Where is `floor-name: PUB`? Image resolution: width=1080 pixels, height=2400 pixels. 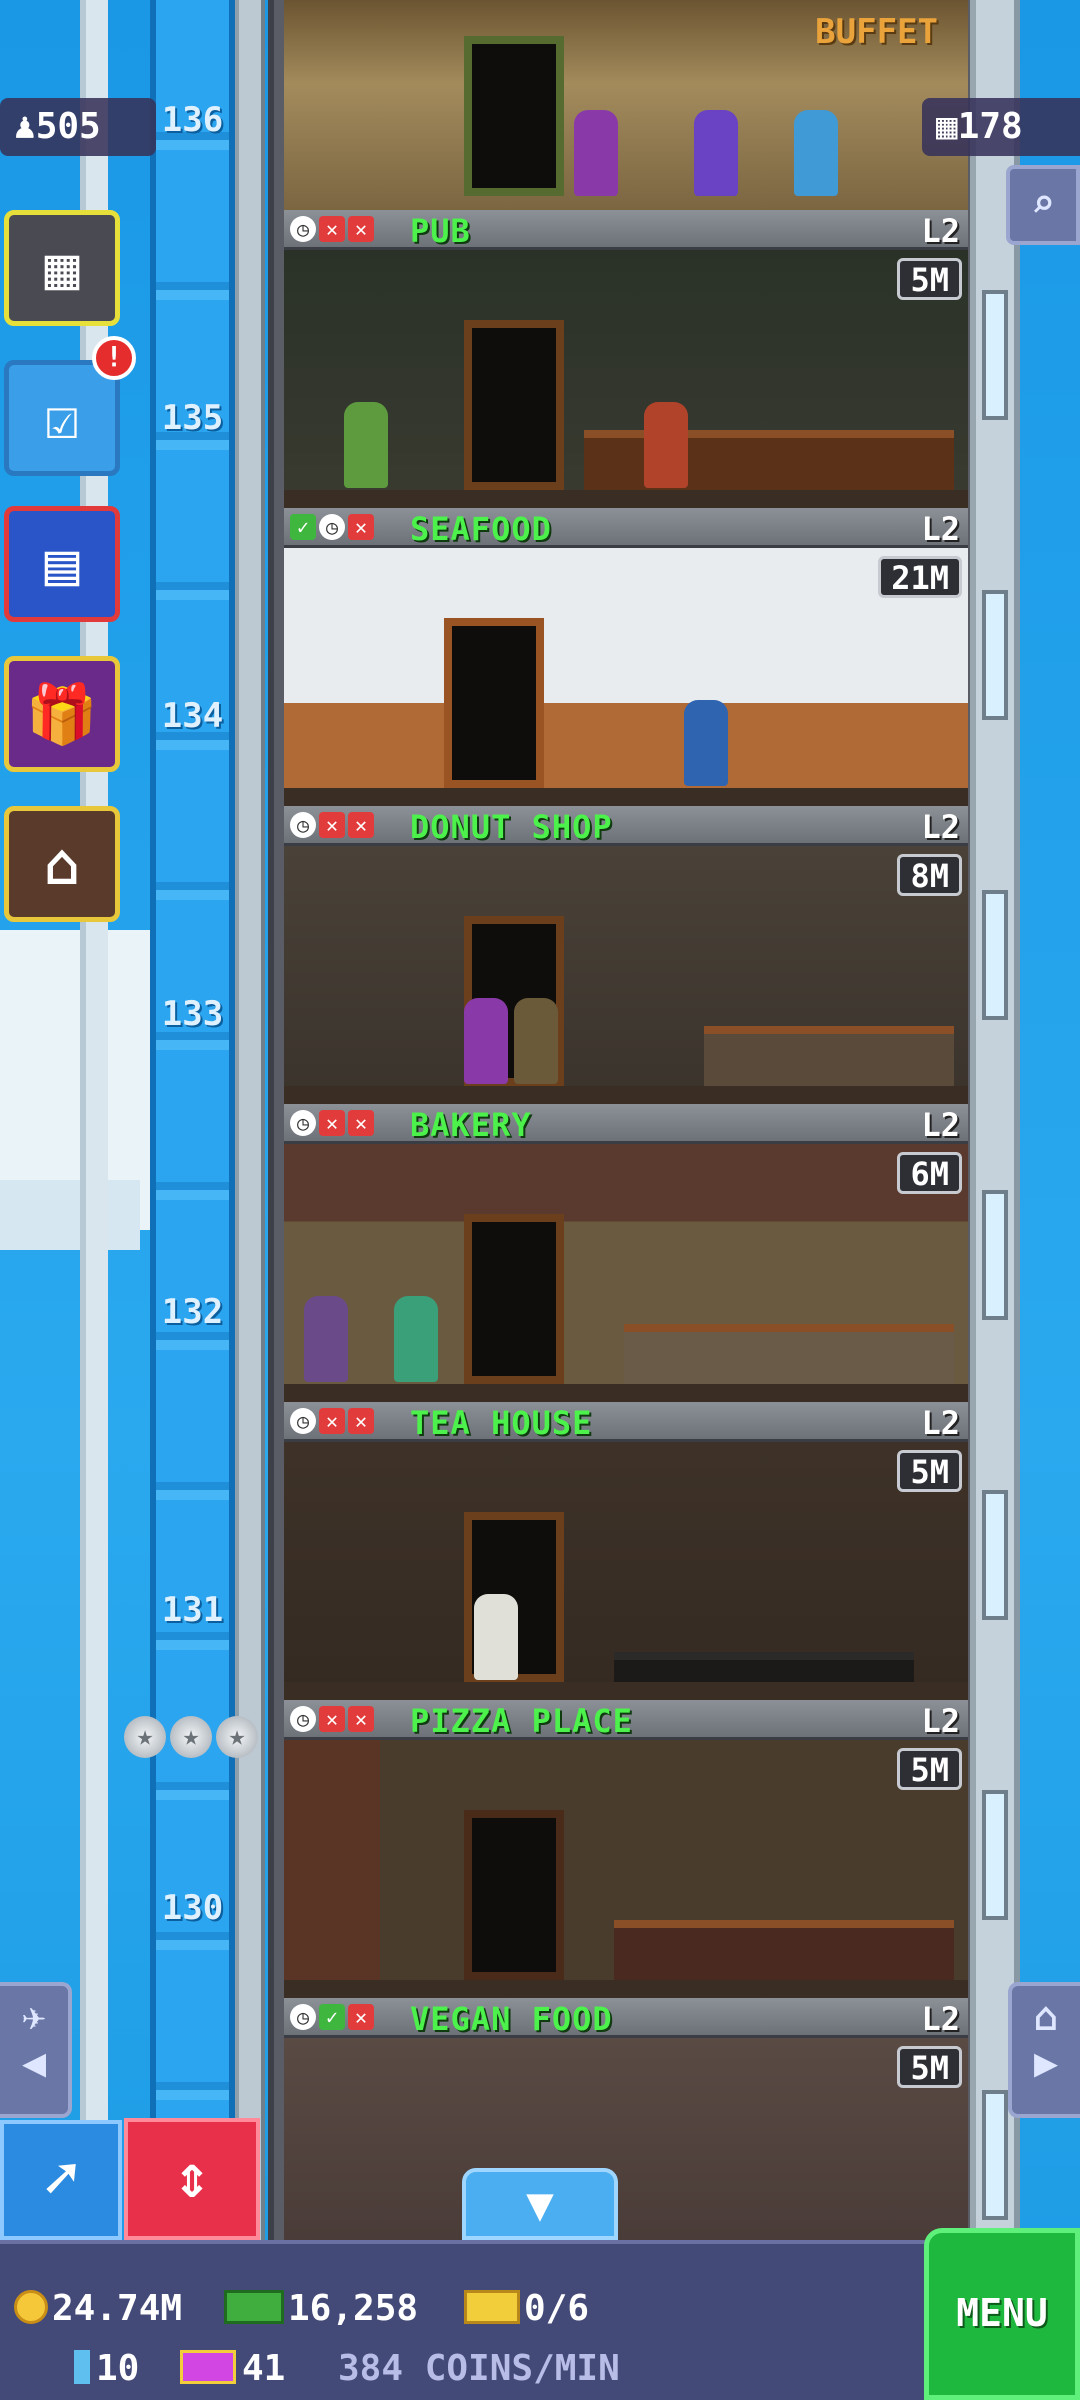
floor-name: PUB is located at coordinates (440, 231).